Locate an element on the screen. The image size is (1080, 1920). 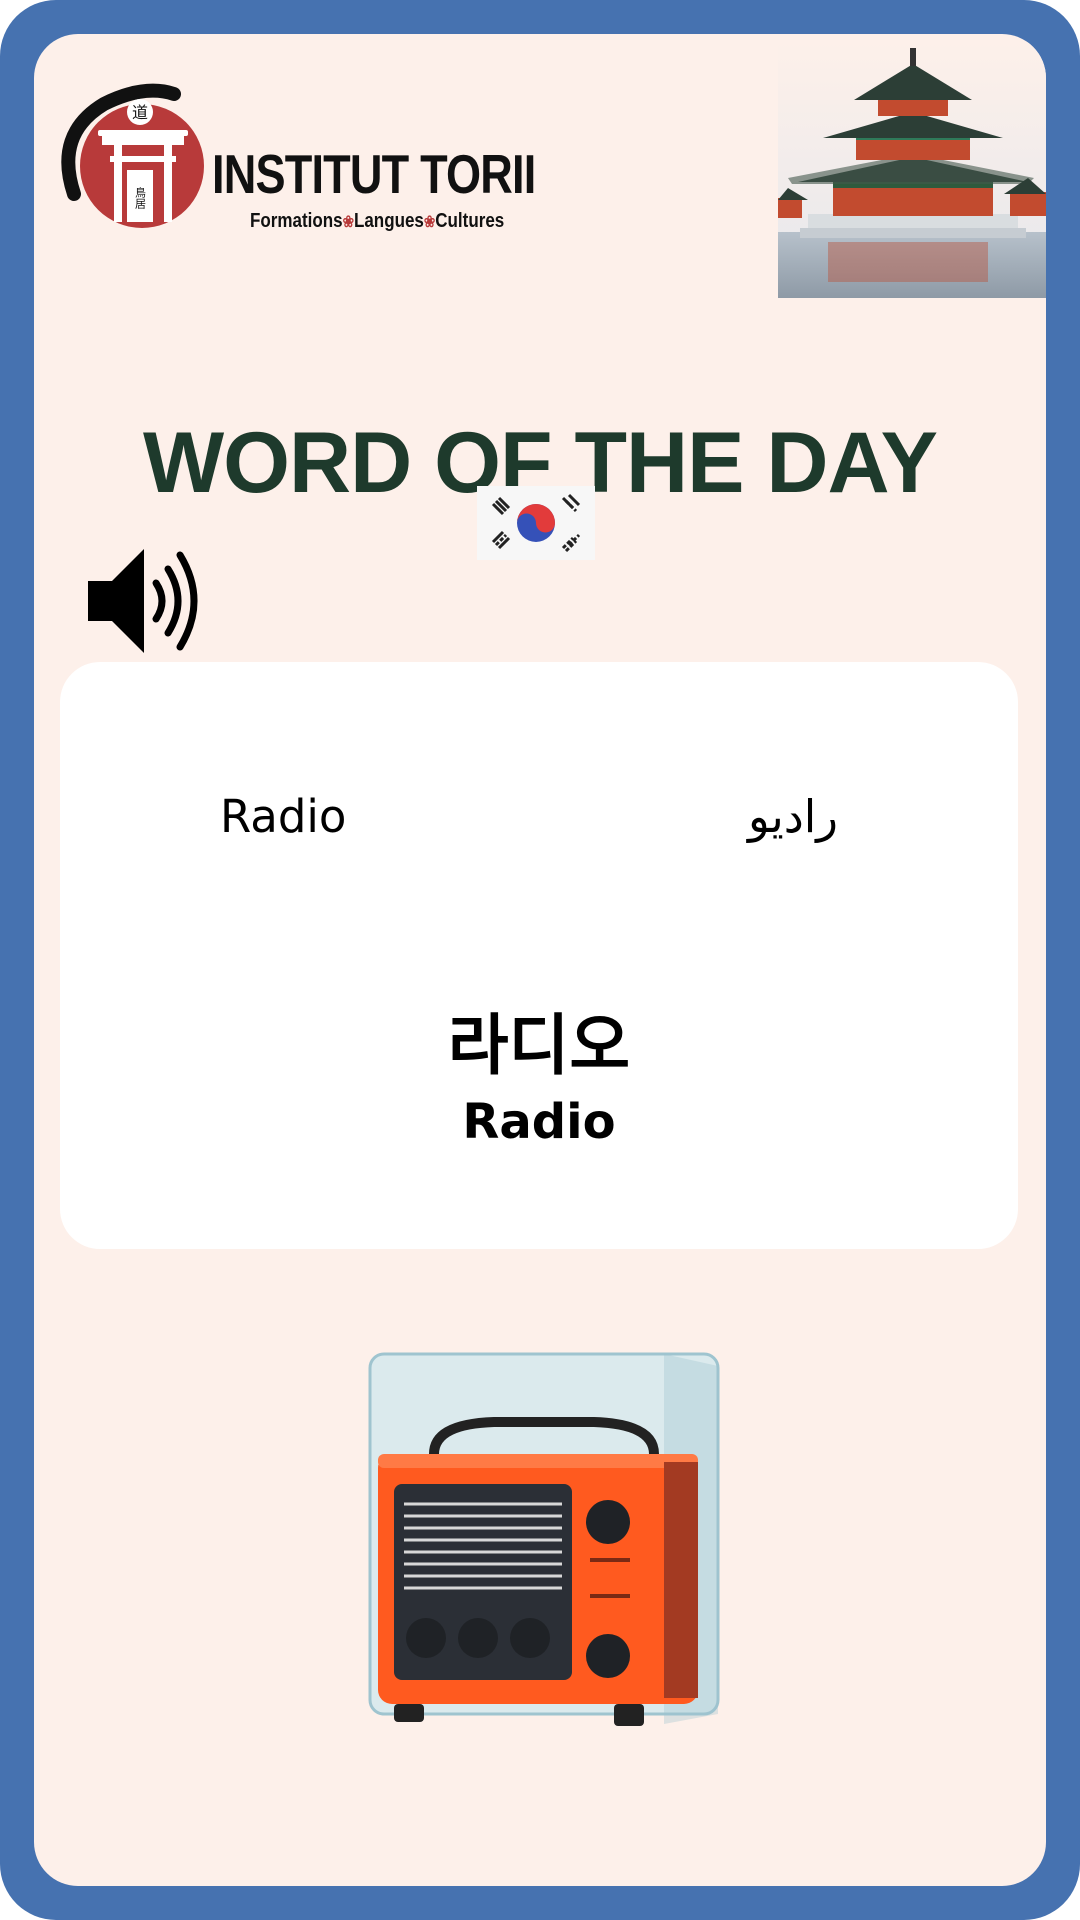
korean-word: 라디오 is located at coordinates (539, 1045).